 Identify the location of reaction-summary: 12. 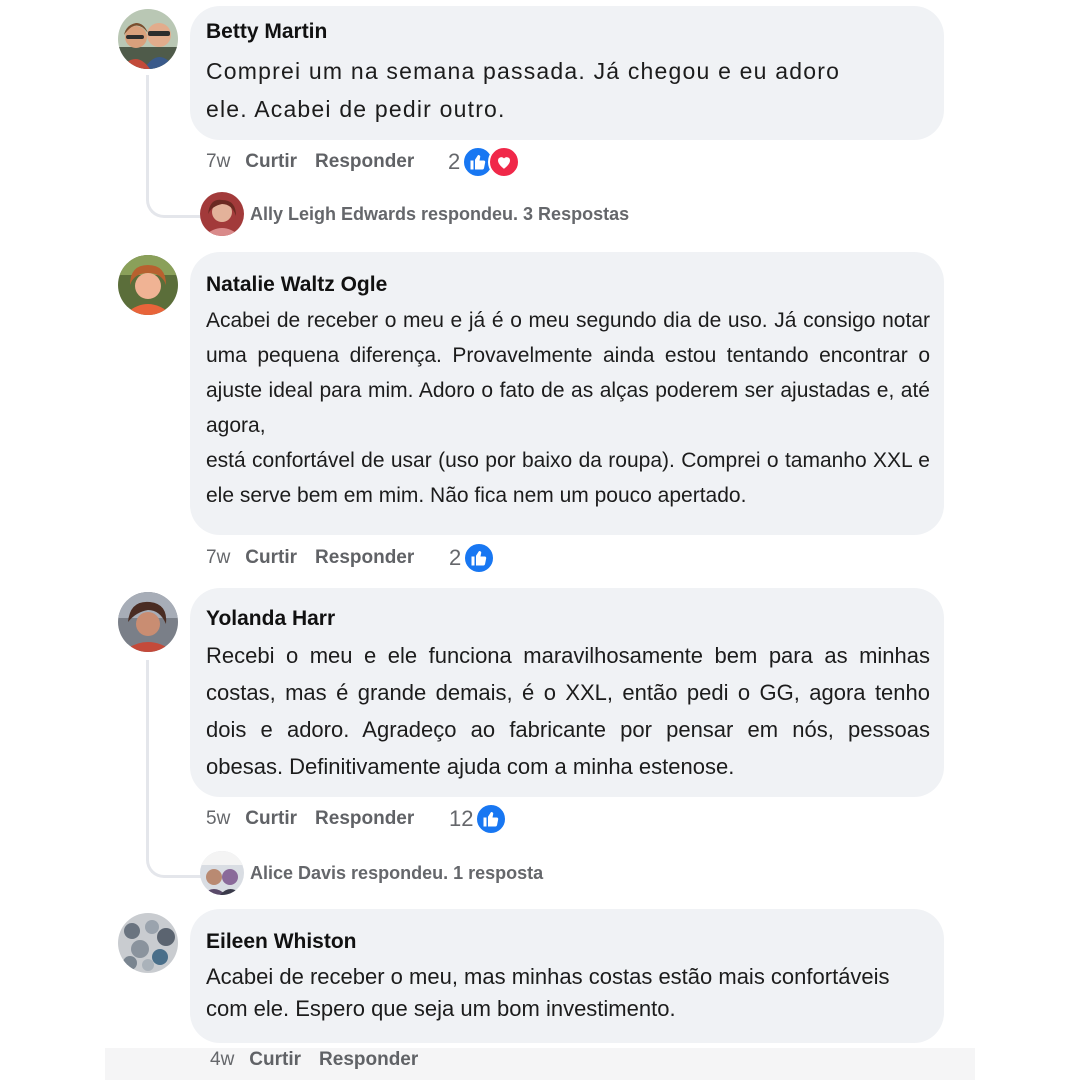
(478, 819).